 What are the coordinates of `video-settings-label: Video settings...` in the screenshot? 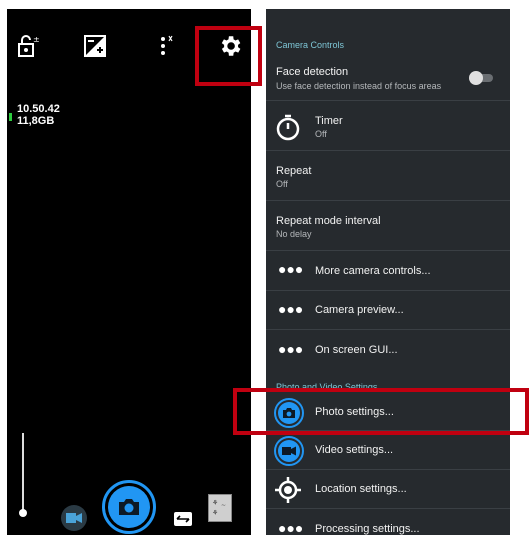 It's located at (354, 450).